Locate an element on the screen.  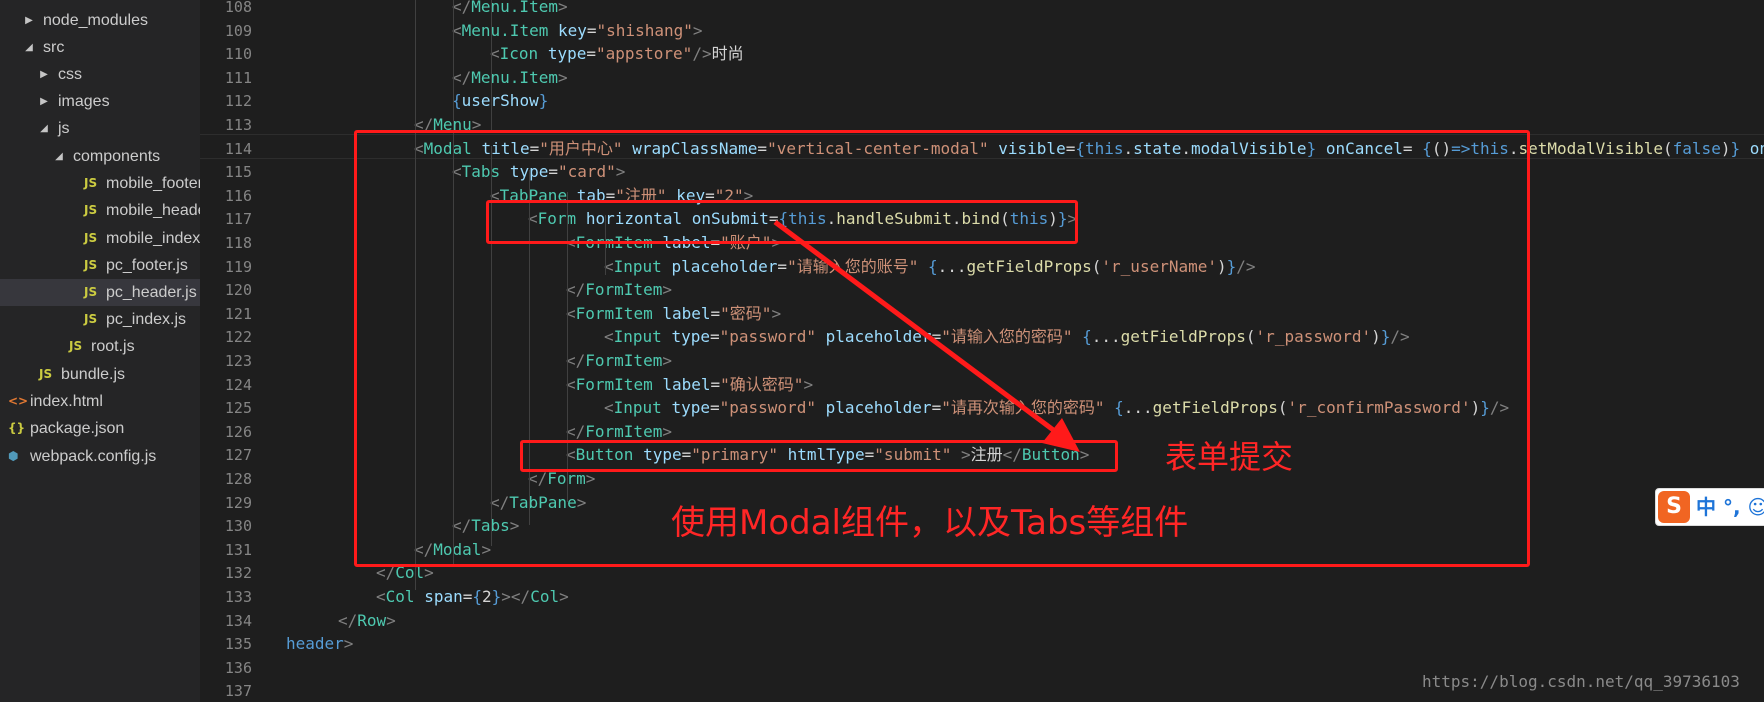
code-token: "shishang" is located at coordinates (644, 30).